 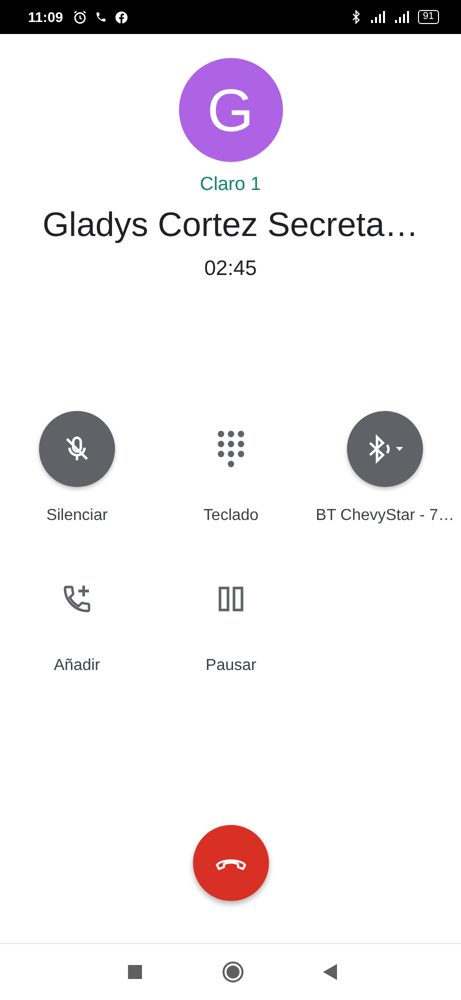 What do you see at coordinates (77, 516) in the screenshot?
I see `control-label: Silenciar` at bounding box center [77, 516].